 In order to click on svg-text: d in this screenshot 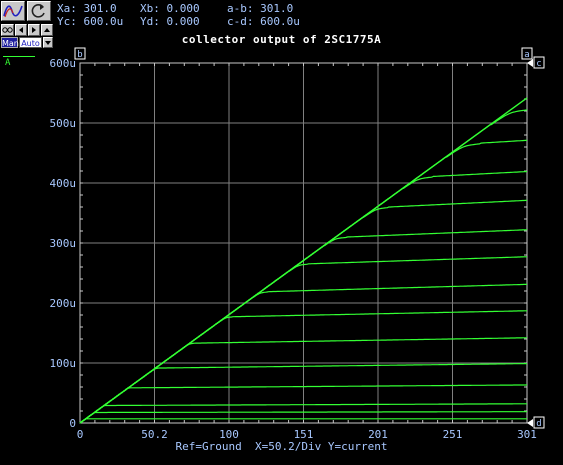, I will do `click(538, 424)`.